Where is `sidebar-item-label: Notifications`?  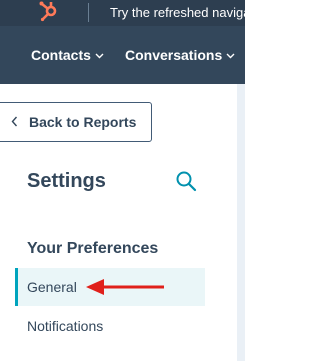 sidebar-item-label: Notifications is located at coordinates (65, 326).